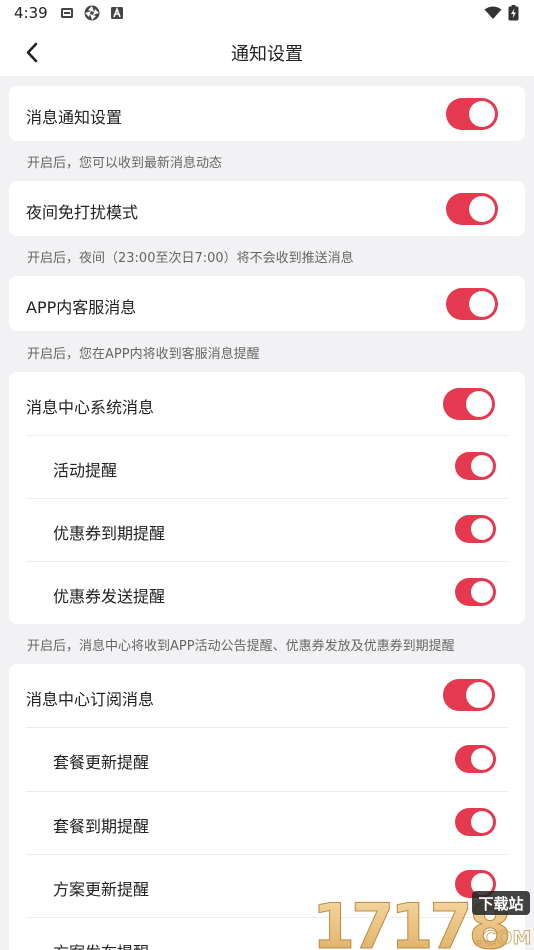 The height and width of the screenshot is (950, 534). Describe the element at coordinates (475, 466) in the screenshot. I see `activity-reminder-toggle` at that location.